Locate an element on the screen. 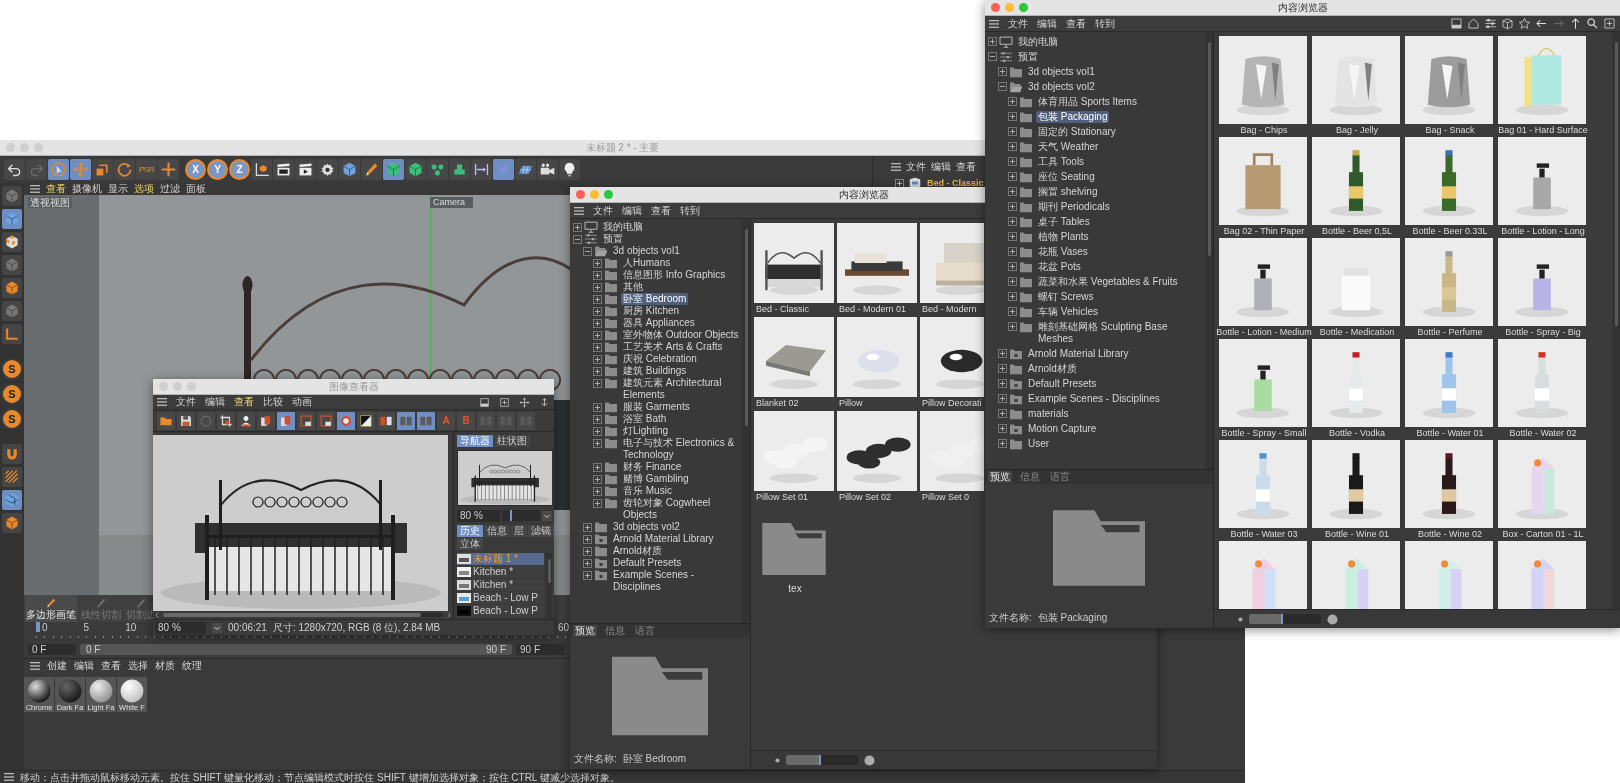 This screenshot has width=1620, height=783. file-name: 包装 Packaging is located at coordinates (1072, 618).